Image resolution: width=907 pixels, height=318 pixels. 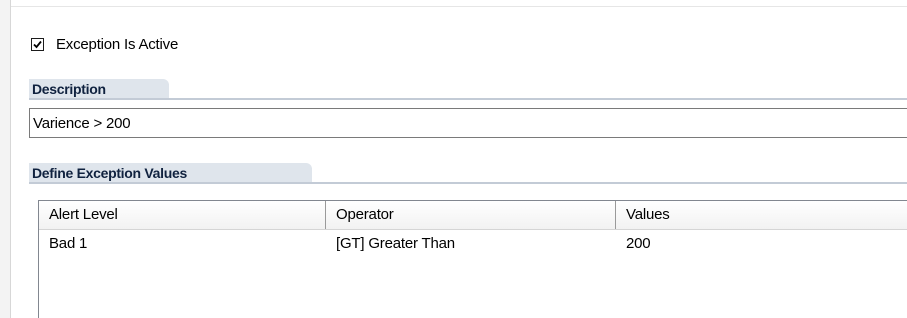 I want to click on table-row: Bad 1 [GT] Greater Than 200, so click(x=473, y=244).